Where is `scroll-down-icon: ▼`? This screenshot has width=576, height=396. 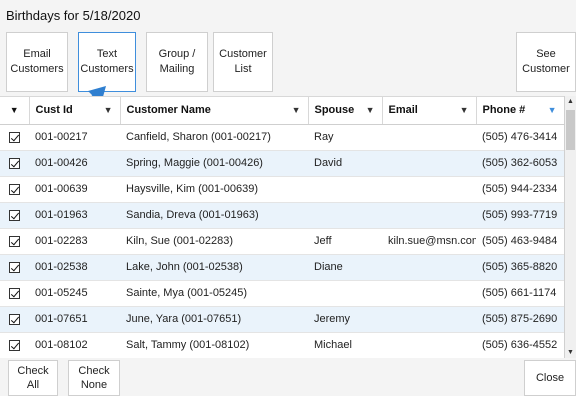
scroll-down-icon: ▼ is located at coordinates (570, 352).